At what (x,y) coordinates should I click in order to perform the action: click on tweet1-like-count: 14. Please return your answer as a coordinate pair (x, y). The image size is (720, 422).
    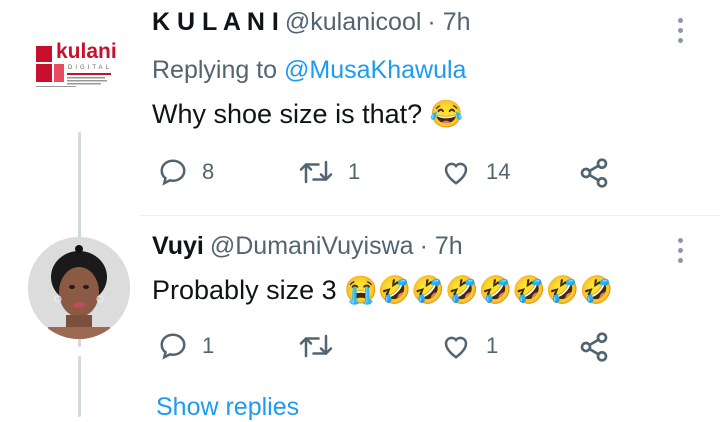
    Looking at the image, I should click on (498, 171).